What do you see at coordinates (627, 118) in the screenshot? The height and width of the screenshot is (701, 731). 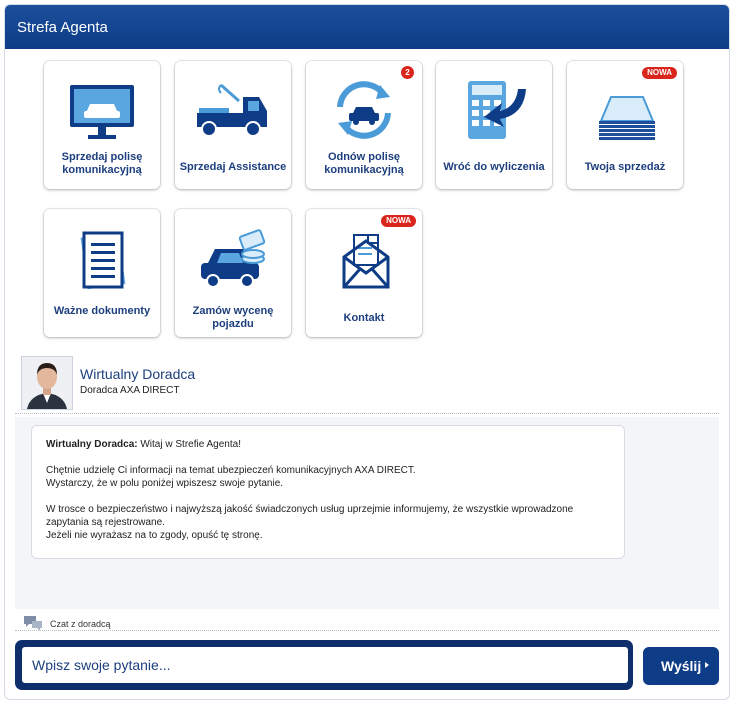 I see `paper-stack-icon` at bounding box center [627, 118].